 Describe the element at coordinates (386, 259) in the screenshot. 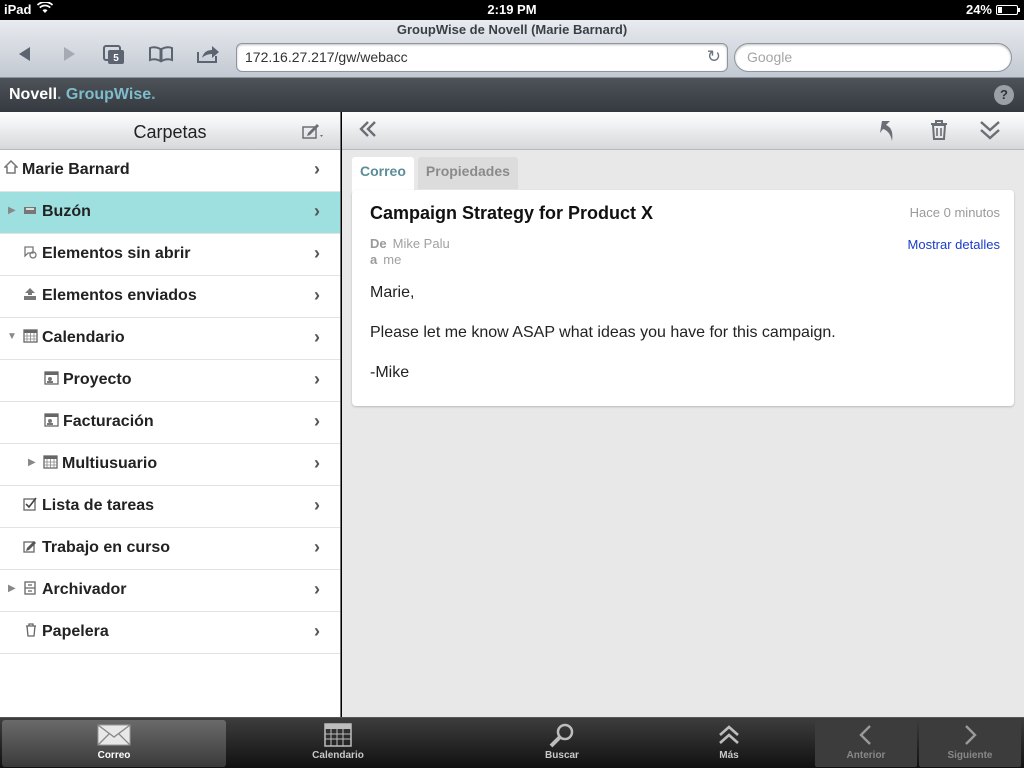

I see `message-to: a me` at that location.